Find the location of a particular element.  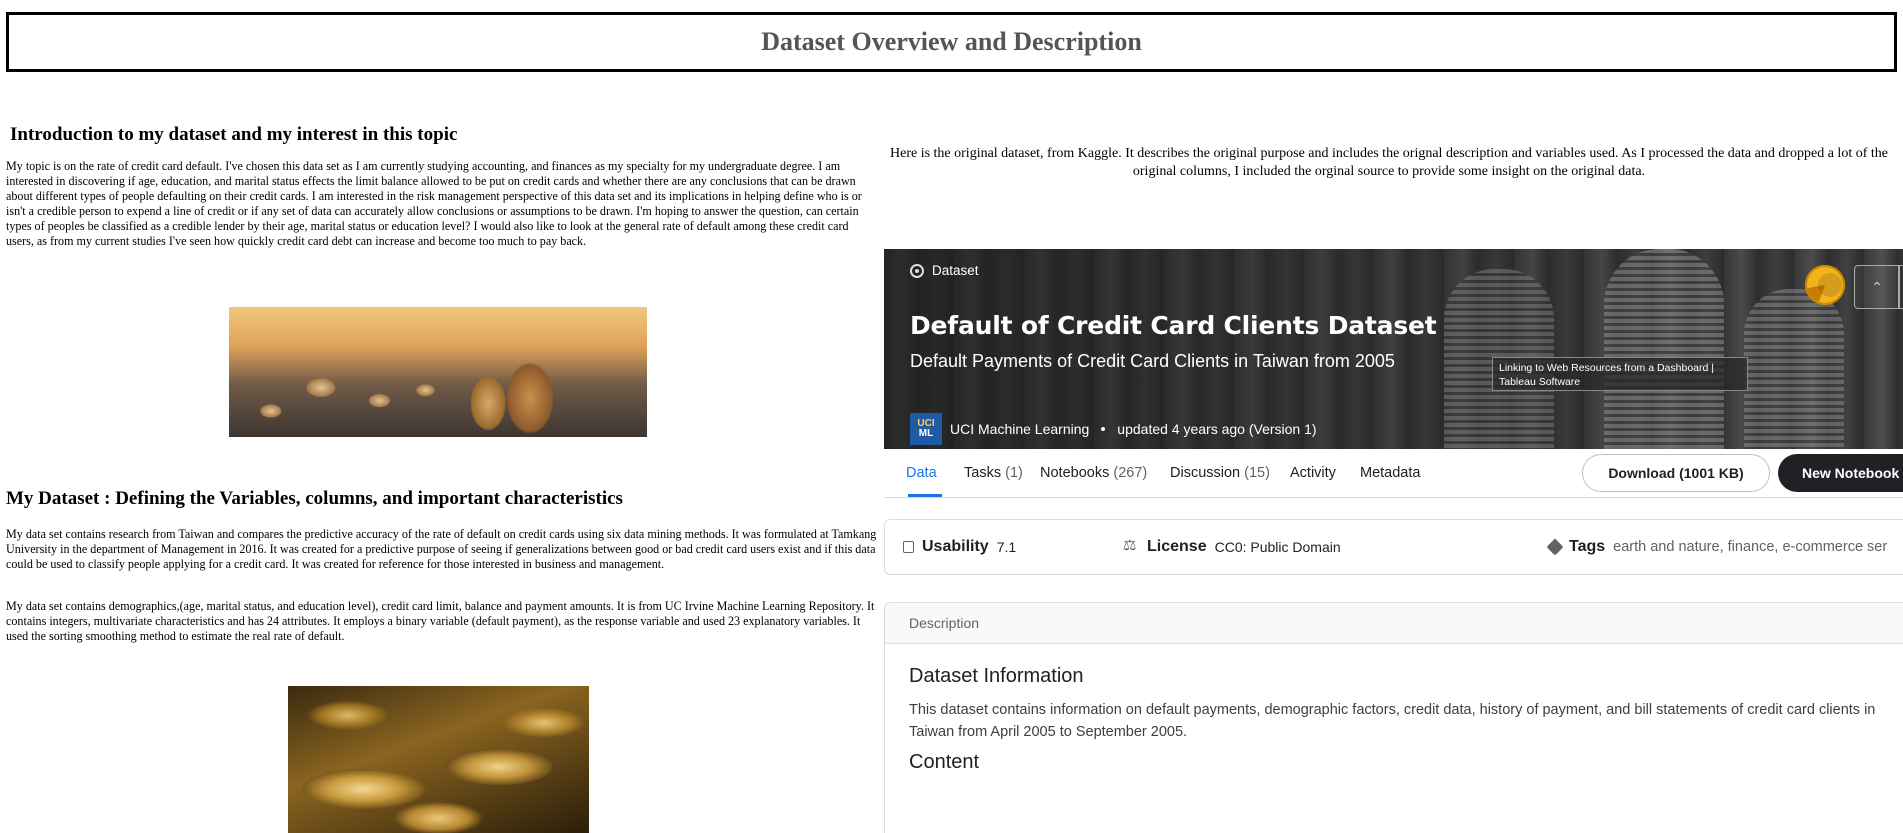

tab-label: Data is located at coordinates (921, 473).